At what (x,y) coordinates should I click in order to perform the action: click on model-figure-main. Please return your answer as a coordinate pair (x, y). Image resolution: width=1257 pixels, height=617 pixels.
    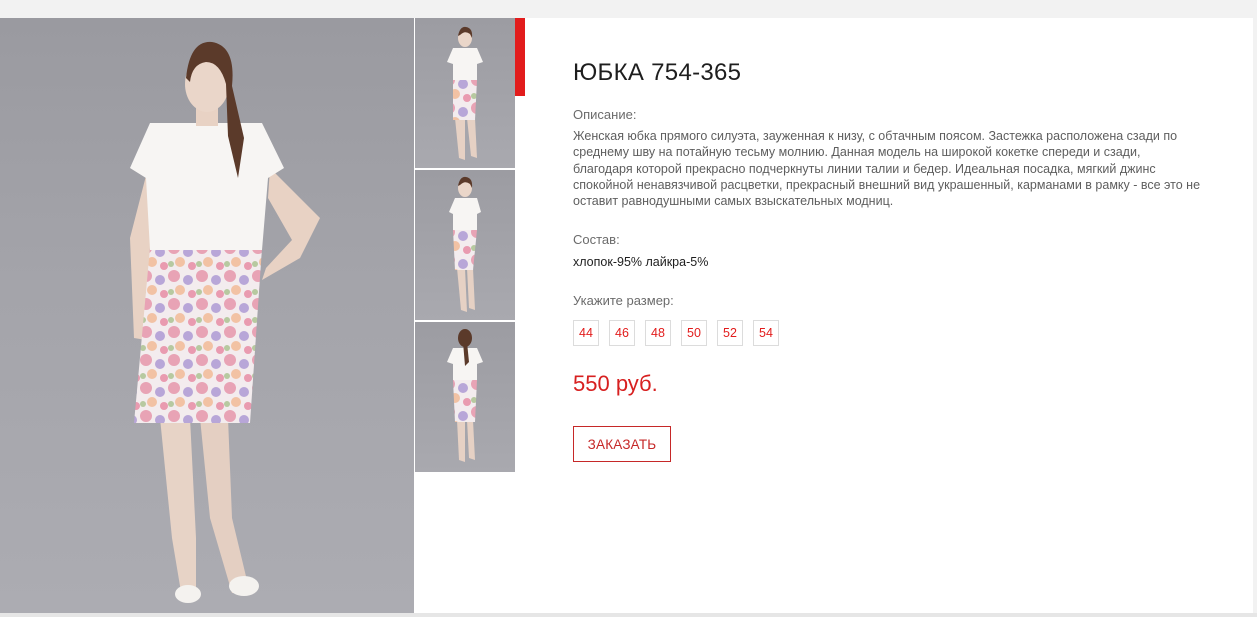
    Looking at the image, I should click on (225, 322).